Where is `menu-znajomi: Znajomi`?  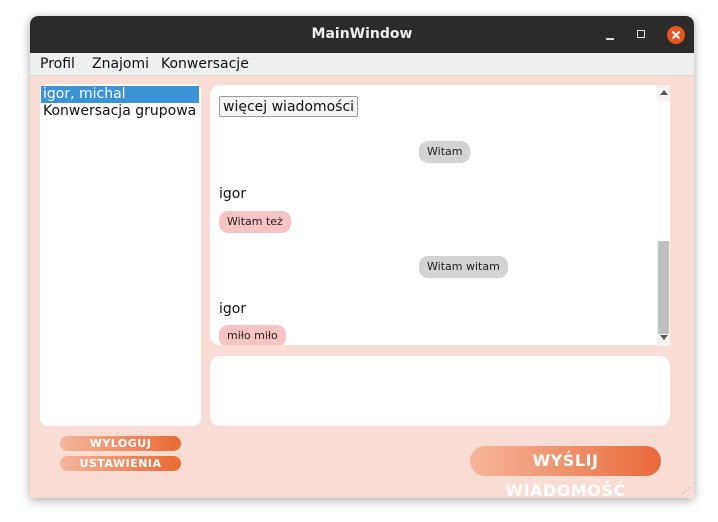
menu-znajomi: Znajomi is located at coordinates (120, 64).